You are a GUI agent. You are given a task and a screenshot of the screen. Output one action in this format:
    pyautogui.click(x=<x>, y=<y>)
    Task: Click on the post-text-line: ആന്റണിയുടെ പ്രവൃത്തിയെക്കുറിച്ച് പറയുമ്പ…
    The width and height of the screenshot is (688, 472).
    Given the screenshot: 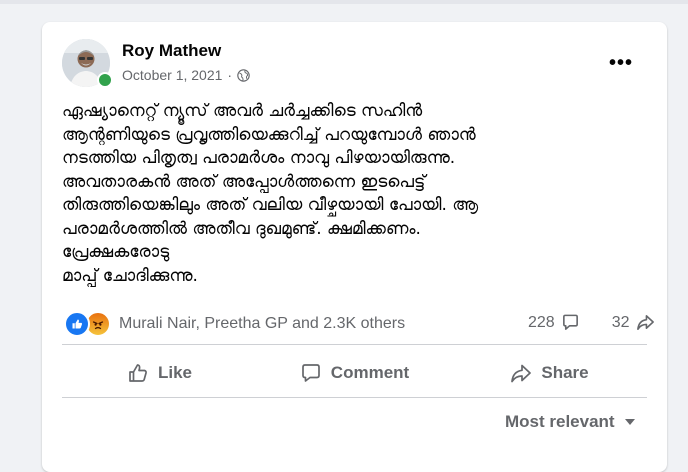 What is the action you would take?
    pyautogui.click(x=269, y=134)
    